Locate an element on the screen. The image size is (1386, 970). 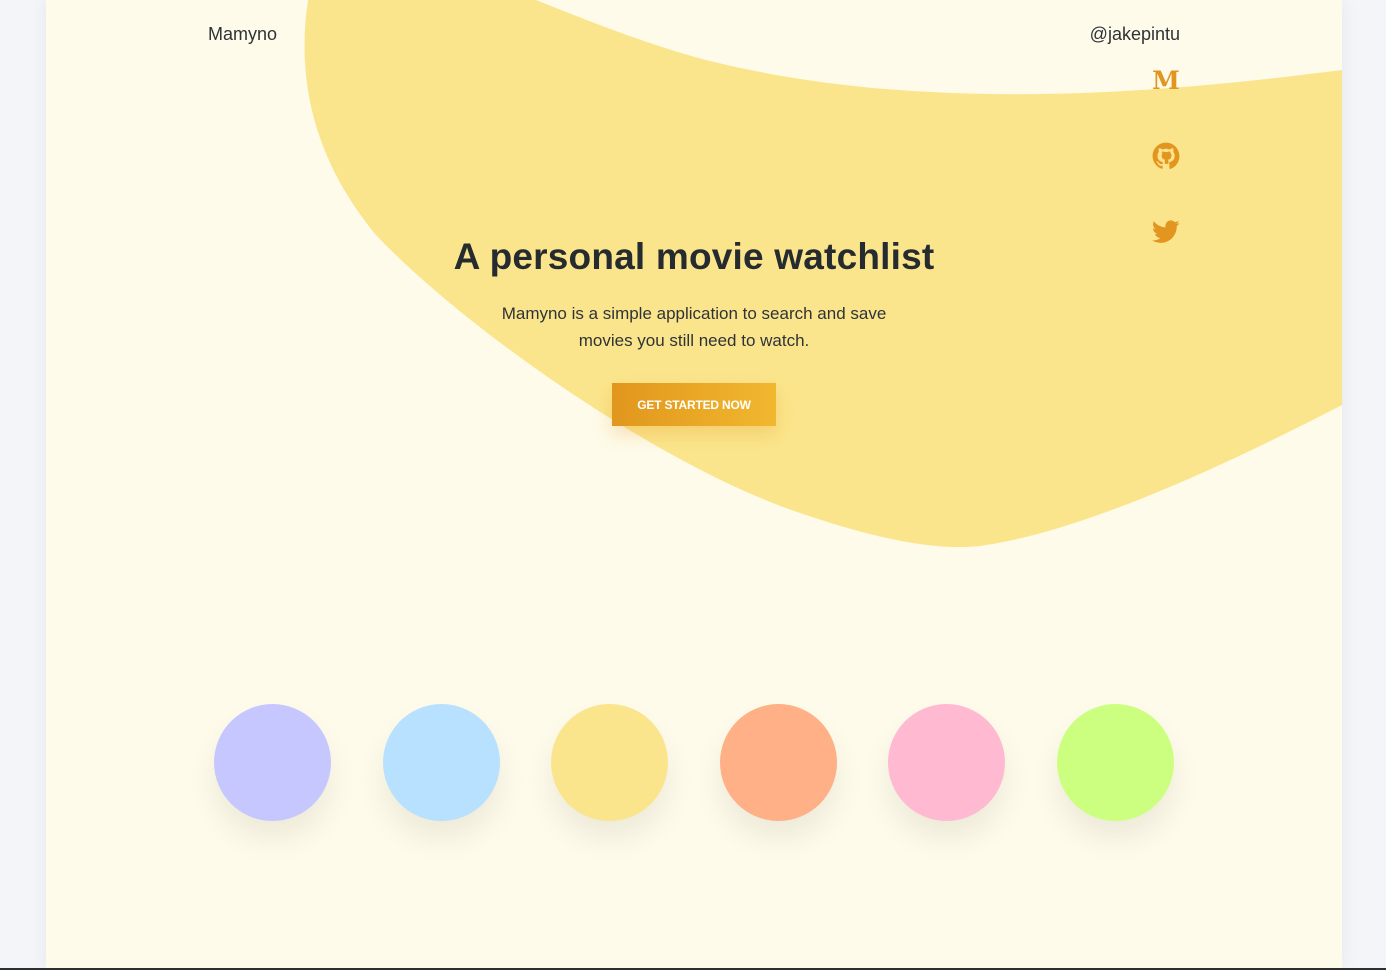
medium-icon: M is located at coordinates (1166, 80).